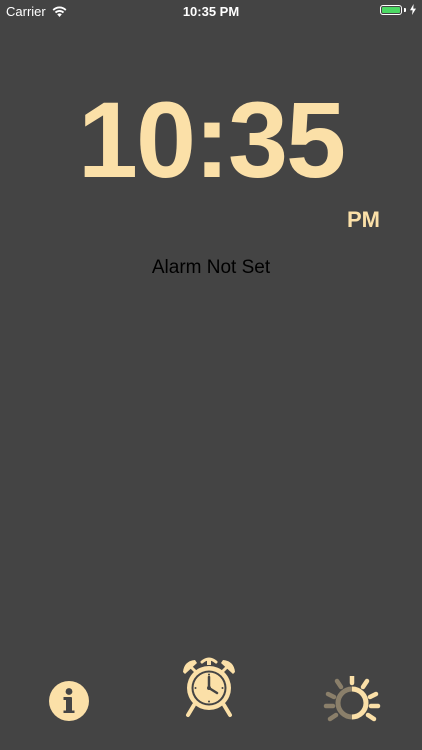 This screenshot has height=750, width=422. What do you see at coordinates (413, 9) in the screenshot?
I see `charging-bolt-icon` at bounding box center [413, 9].